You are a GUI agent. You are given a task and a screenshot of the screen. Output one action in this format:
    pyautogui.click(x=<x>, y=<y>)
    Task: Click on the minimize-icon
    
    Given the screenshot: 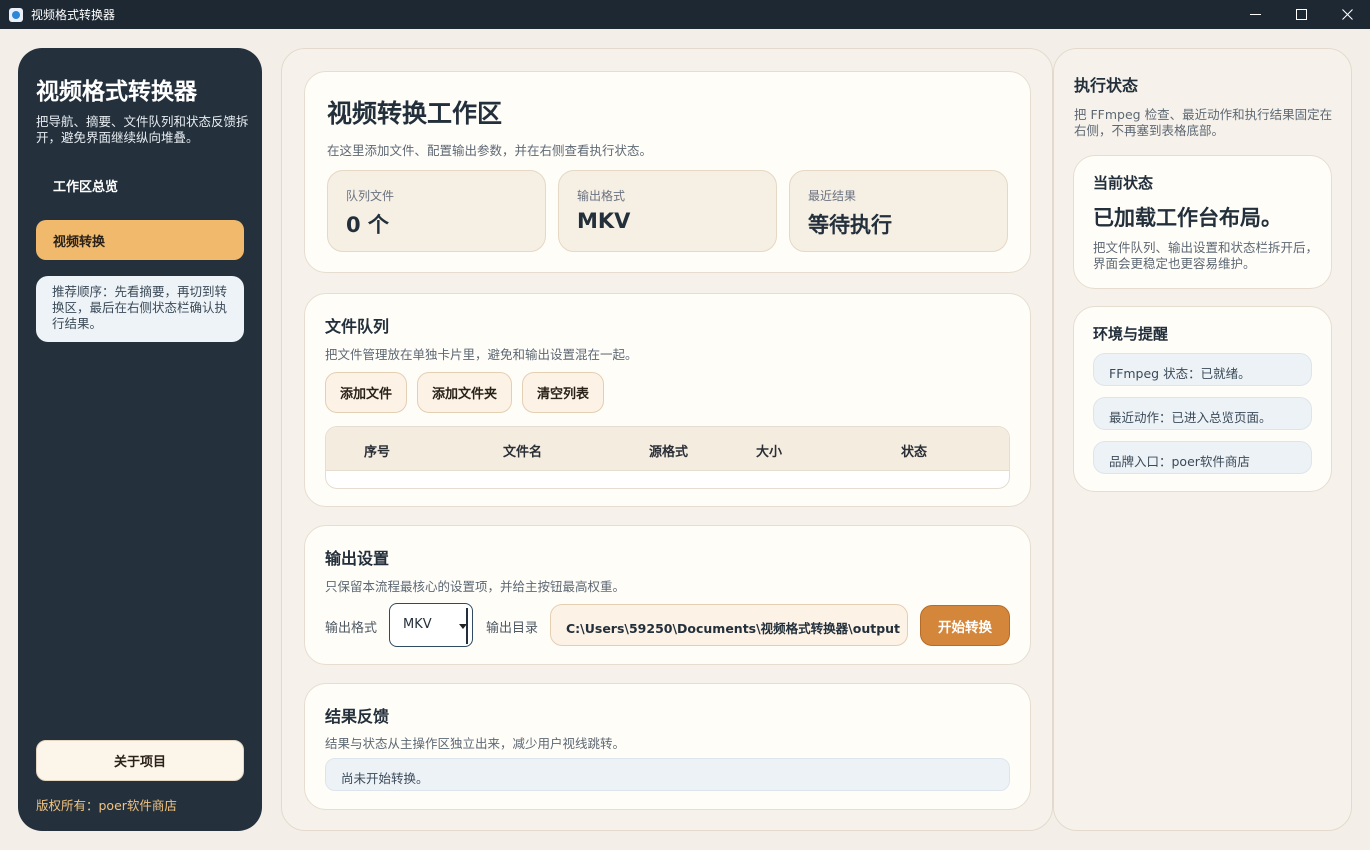 What is the action you would take?
    pyautogui.click(x=1255, y=14)
    